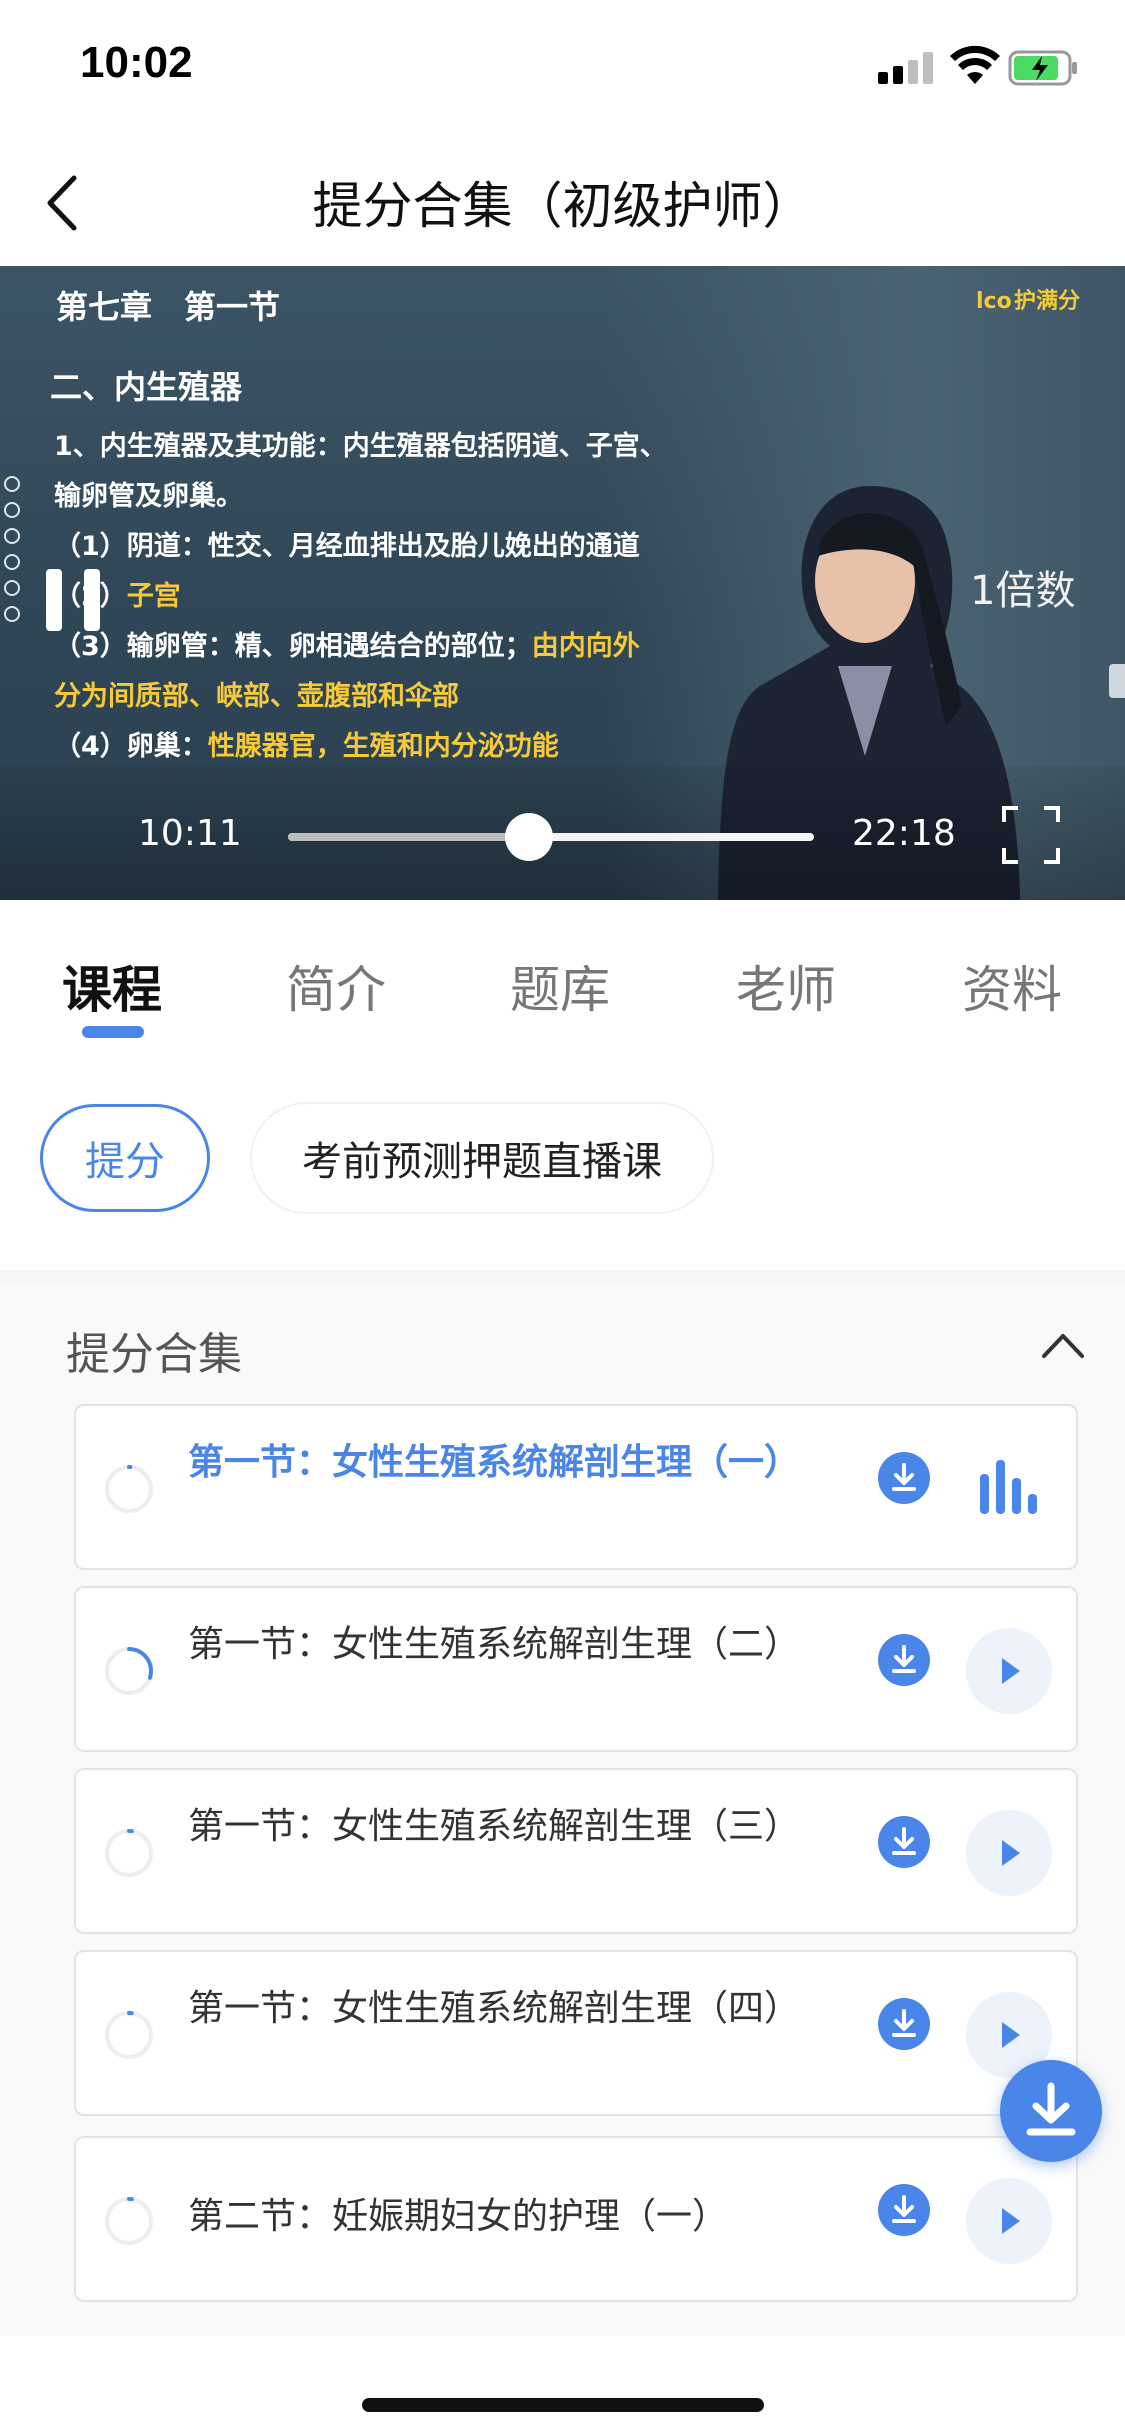 Image resolution: width=1125 pixels, height=2436 pixels. Describe the element at coordinates (148, 496) in the screenshot. I see `slide-line: 输卵管及卵巢。` at that location.